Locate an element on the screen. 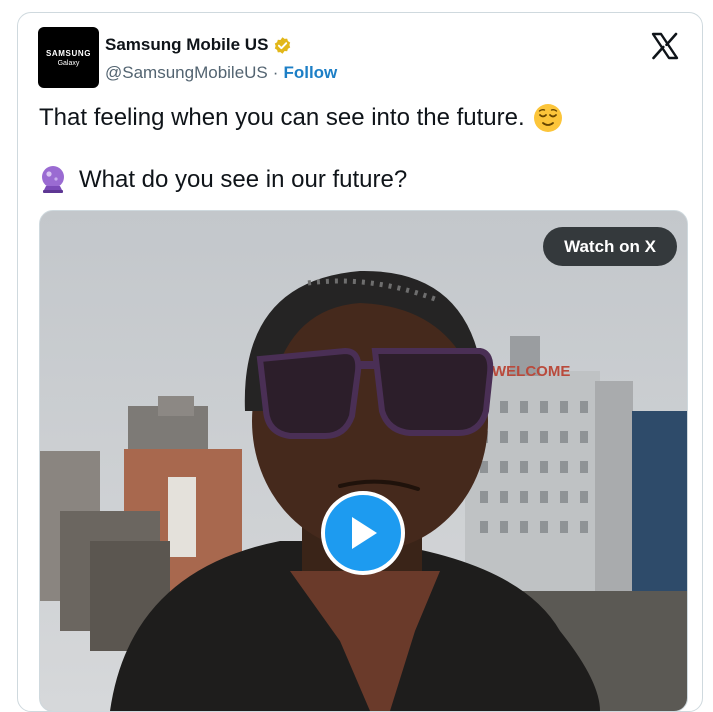 The image size is (713, 712). tweet-text-line-2: What do you see in our future? is located at coordinates (223, 180).